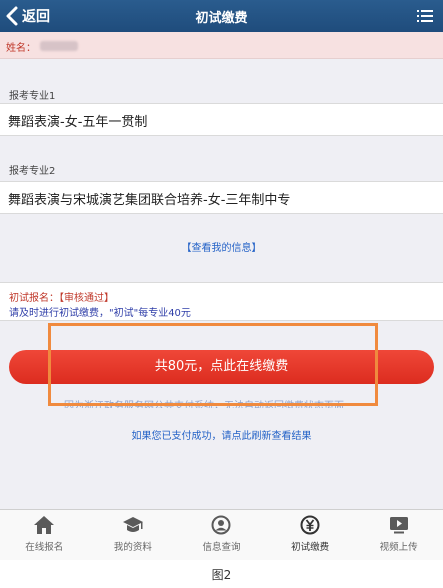 Image resolution: width=443 pixels, height=588 pixels. Describe the element at coordinates (32, 171) in the screenshot. I see `major2-label: 报考专业2` at that location.